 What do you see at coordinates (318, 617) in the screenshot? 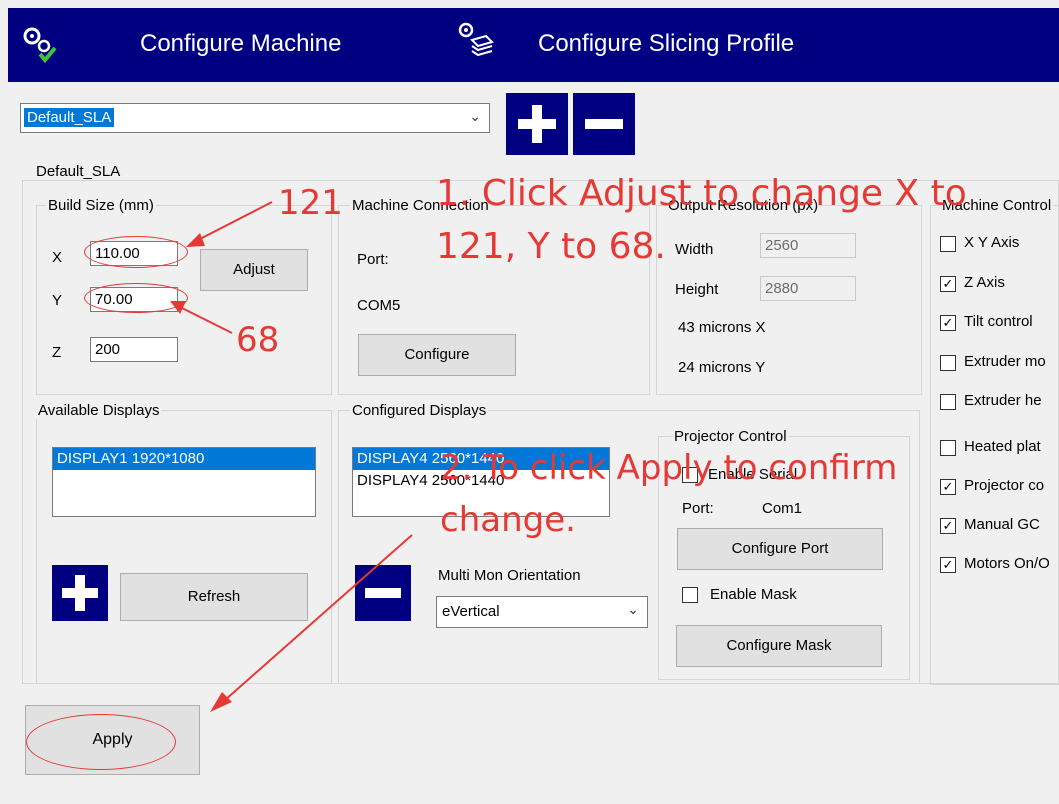
I see `arrow-to-apply-button` at bounding box center [318, 617].